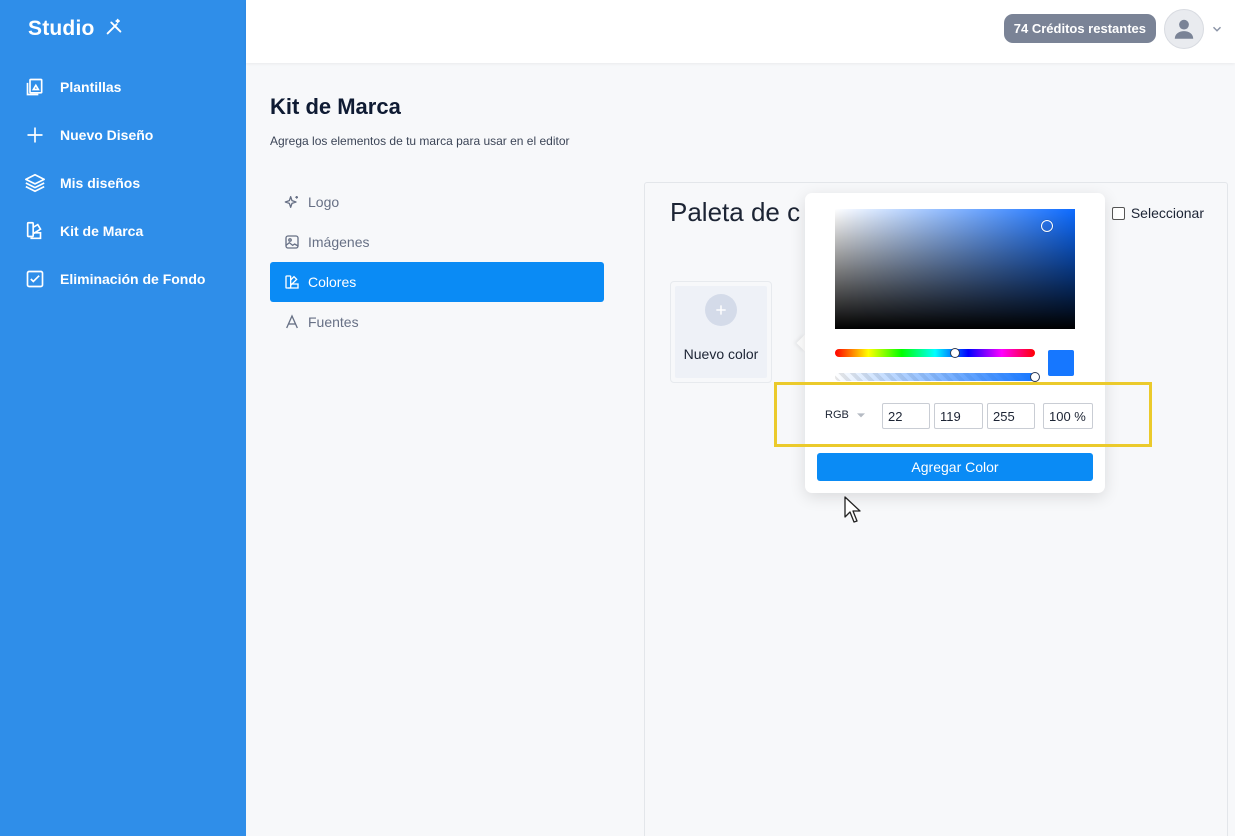  Describe the element at coordinates (292, 202) in the screenshot. I see `sparkle-icon` at that location.